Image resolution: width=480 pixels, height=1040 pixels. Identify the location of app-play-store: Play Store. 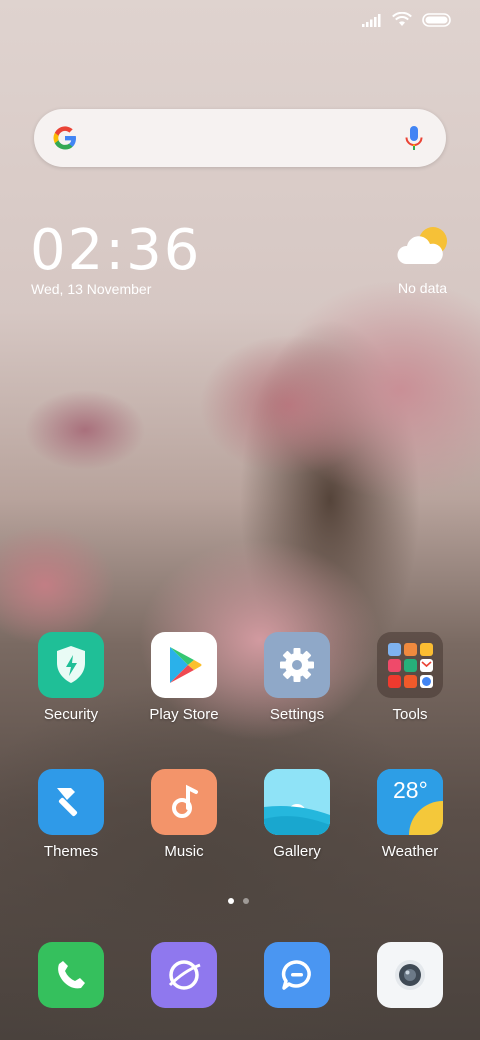
(184, 677).